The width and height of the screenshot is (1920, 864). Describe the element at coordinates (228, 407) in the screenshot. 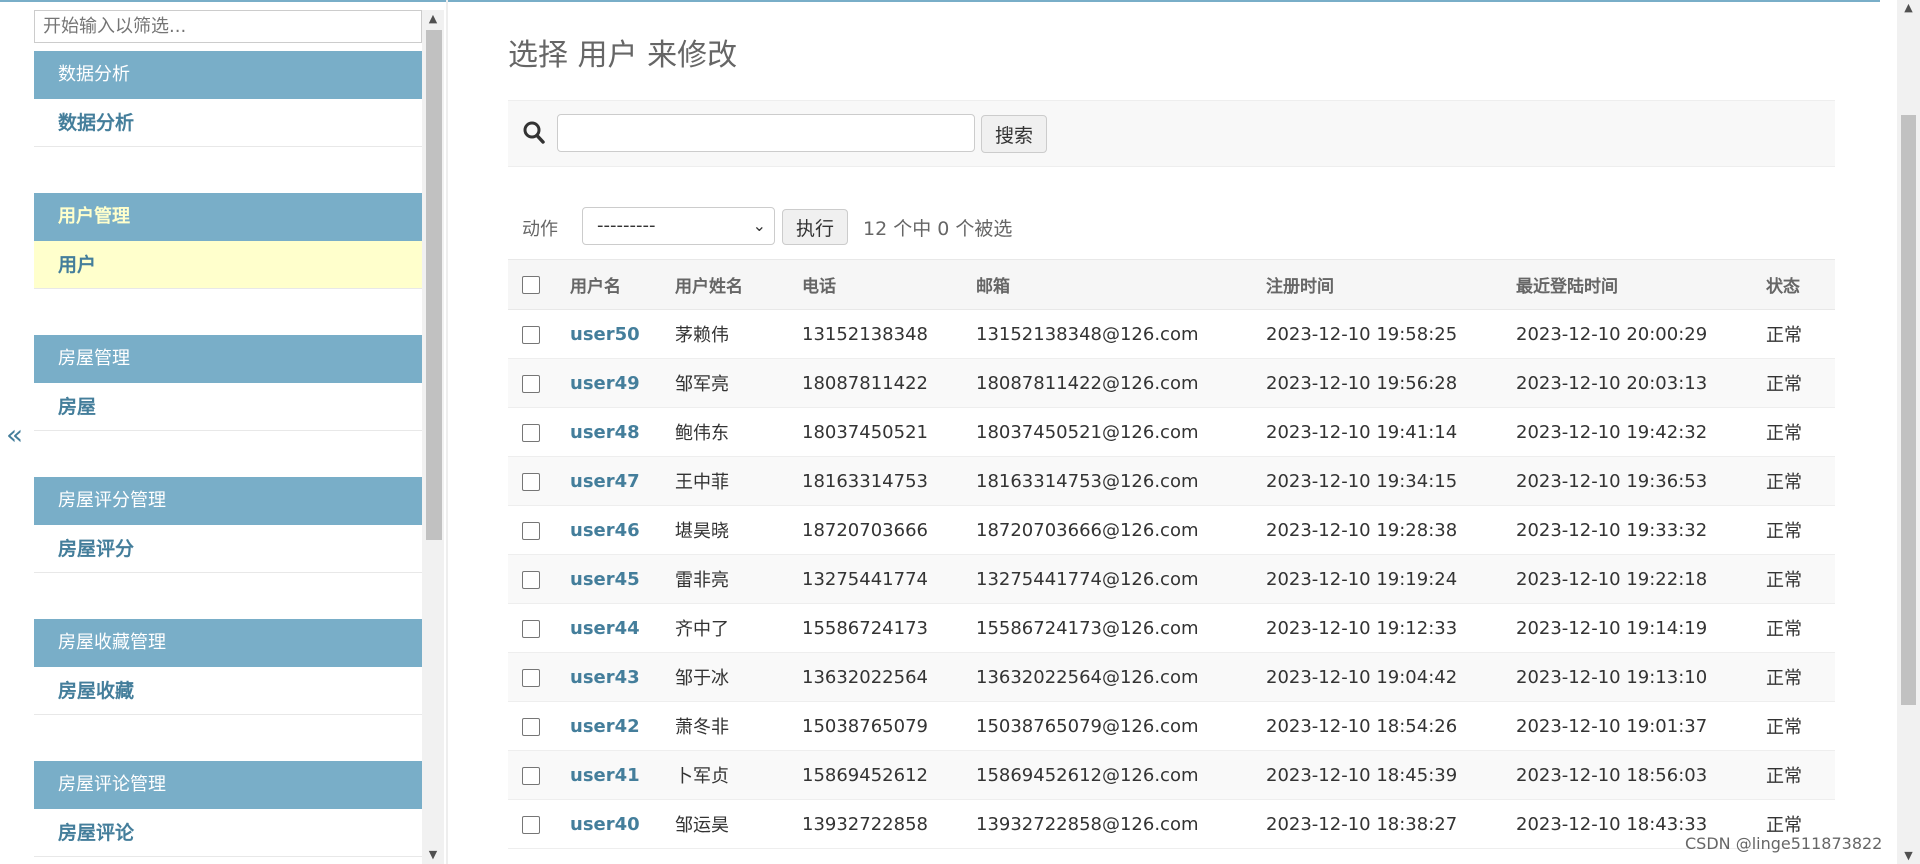

I see `sidebar-item-houses: 房屋` at that location.